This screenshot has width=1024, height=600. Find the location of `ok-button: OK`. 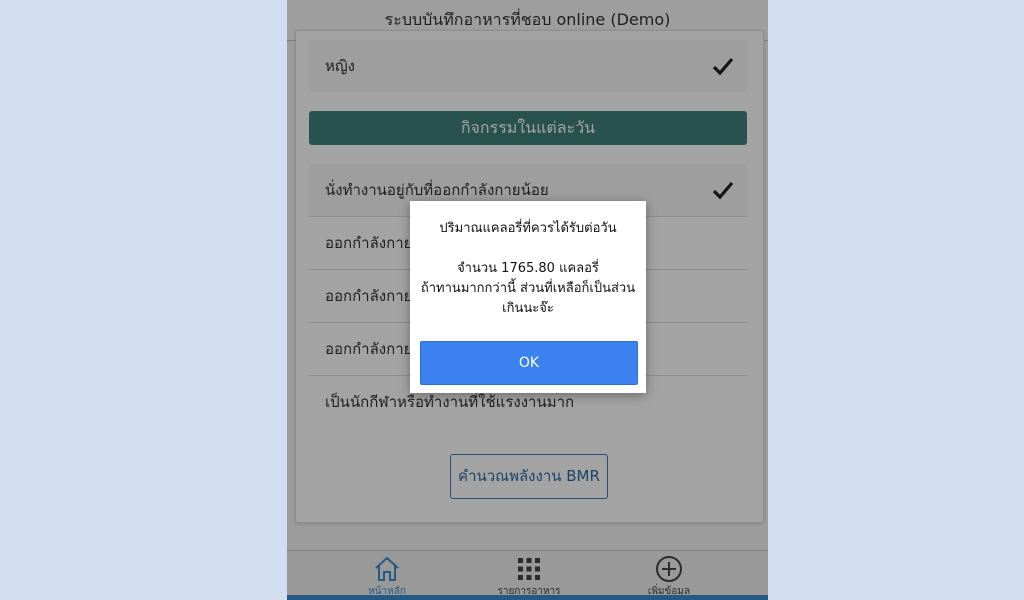

ok-button: OK is located at coordinates (529, 363).